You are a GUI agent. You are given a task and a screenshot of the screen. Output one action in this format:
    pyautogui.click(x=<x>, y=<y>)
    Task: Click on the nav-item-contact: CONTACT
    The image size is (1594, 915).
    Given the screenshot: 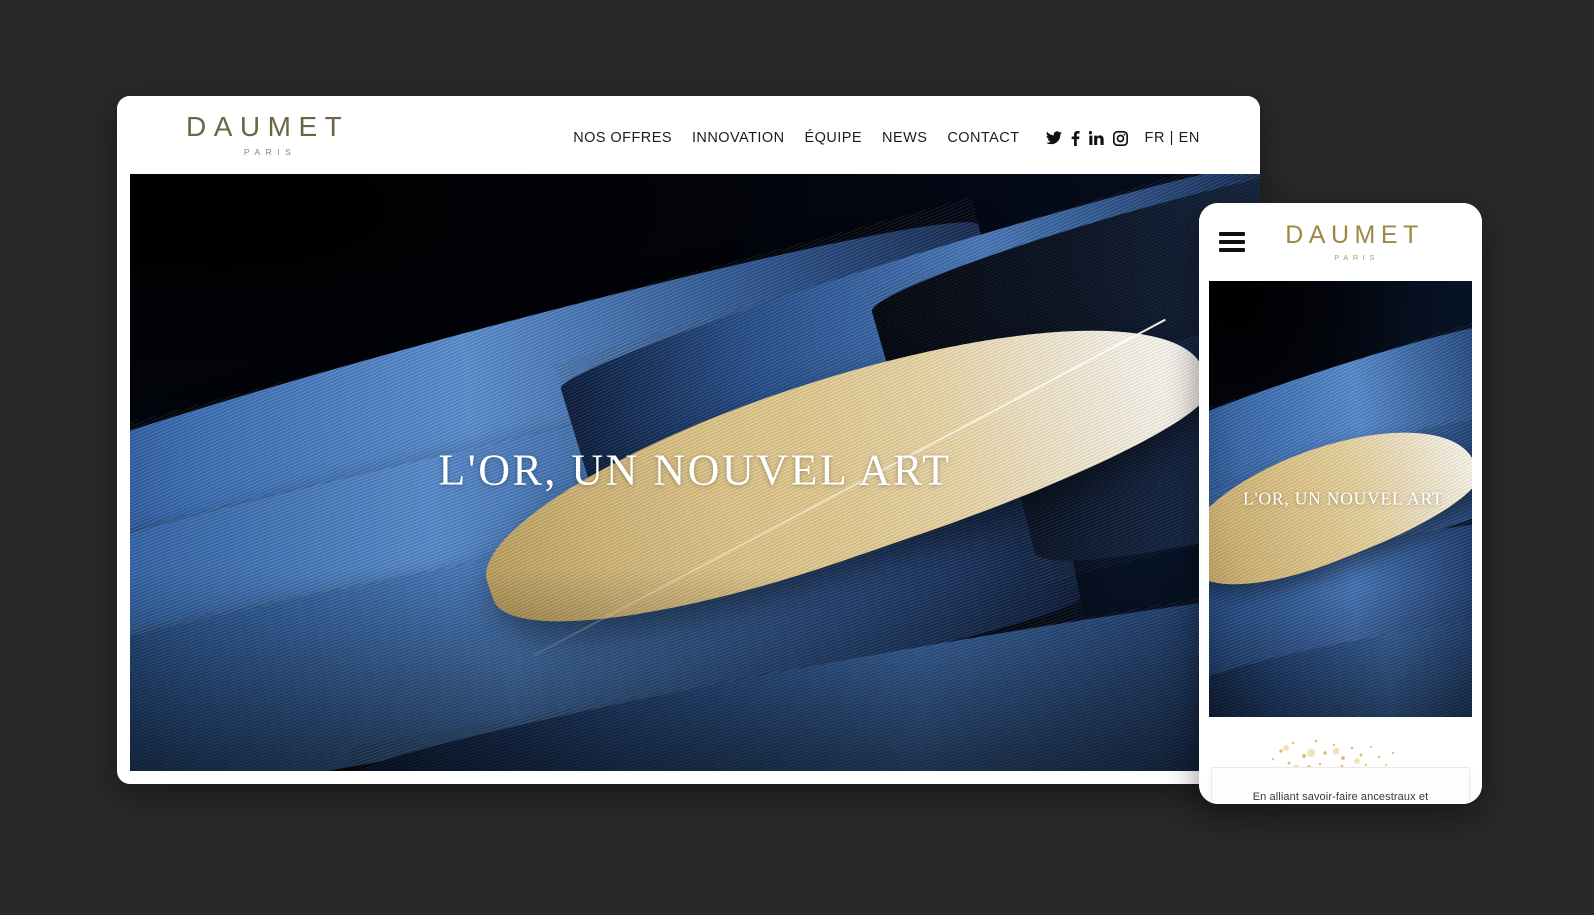 What is the action you would take?
    pyautogui.click(x=983, y=138)
    